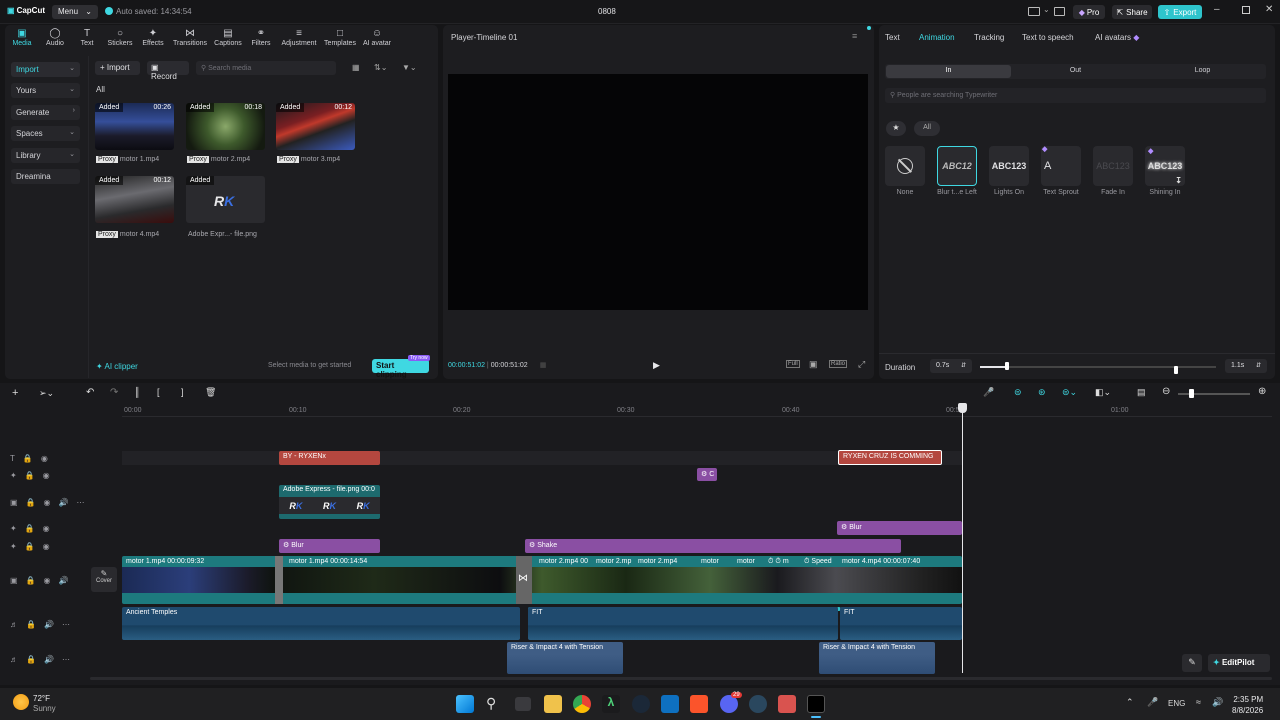  Describe the element at coordinates (713, 546) in the screenshot. I see `effect-clip-shake: ⚙ Shake` at that location.